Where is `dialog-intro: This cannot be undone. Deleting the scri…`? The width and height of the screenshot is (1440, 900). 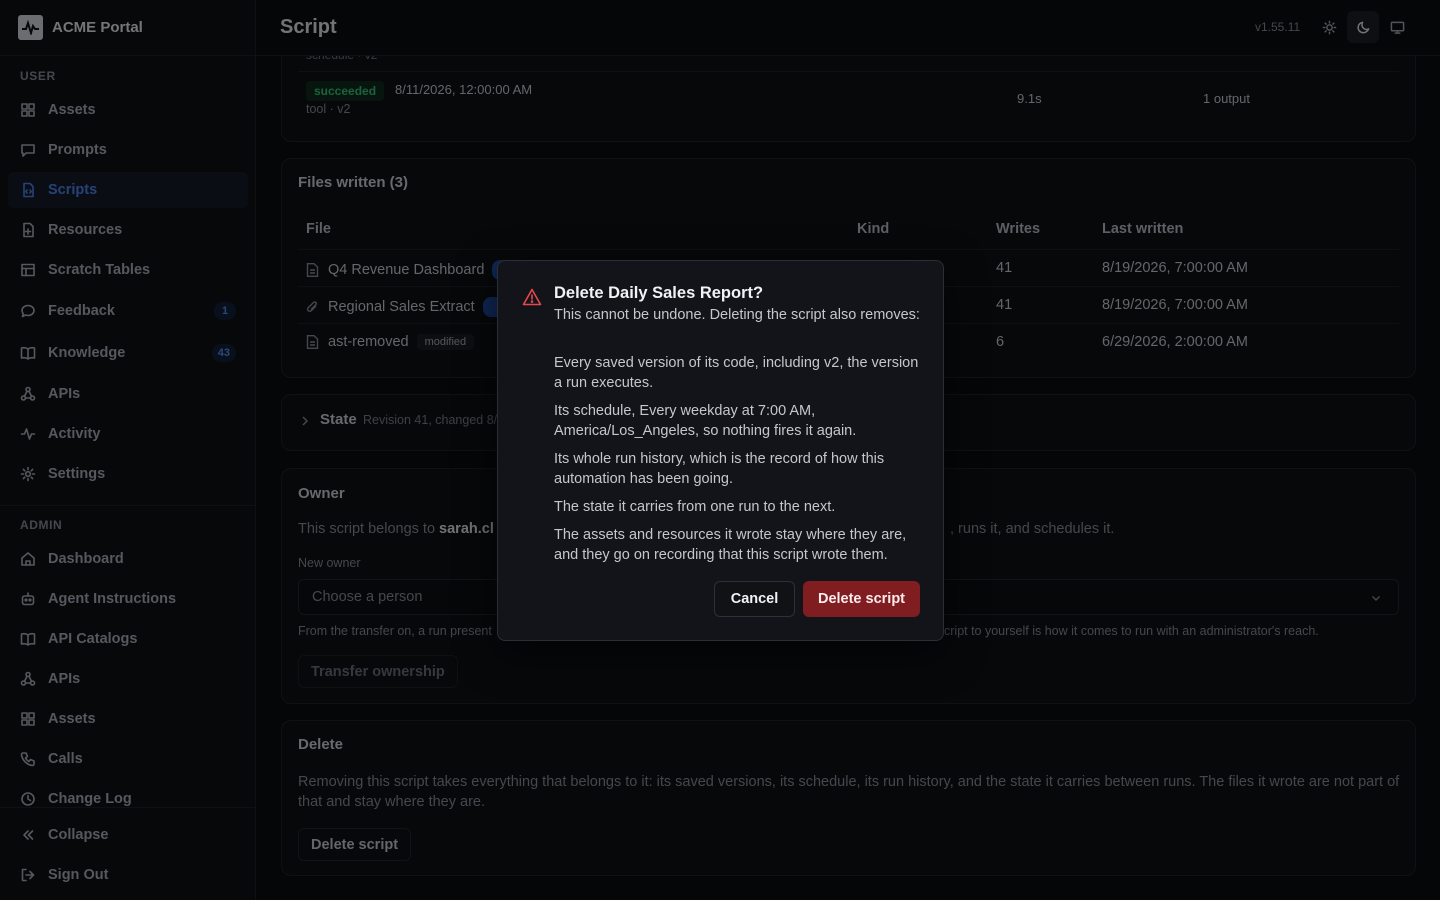 dialog-intro: This cannot be undone. Deleting the scri… is located at coordinates (737, 315).